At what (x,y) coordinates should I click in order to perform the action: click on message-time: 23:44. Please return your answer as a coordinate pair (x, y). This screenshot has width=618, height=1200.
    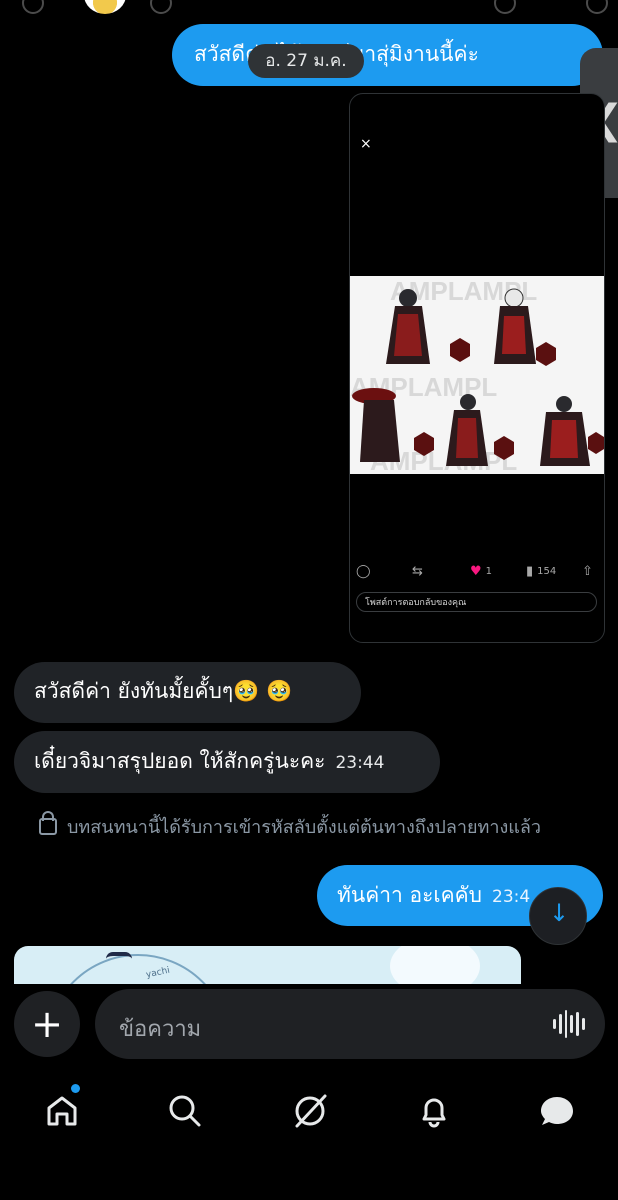
    Looking at the image, I should click on (360, 763).